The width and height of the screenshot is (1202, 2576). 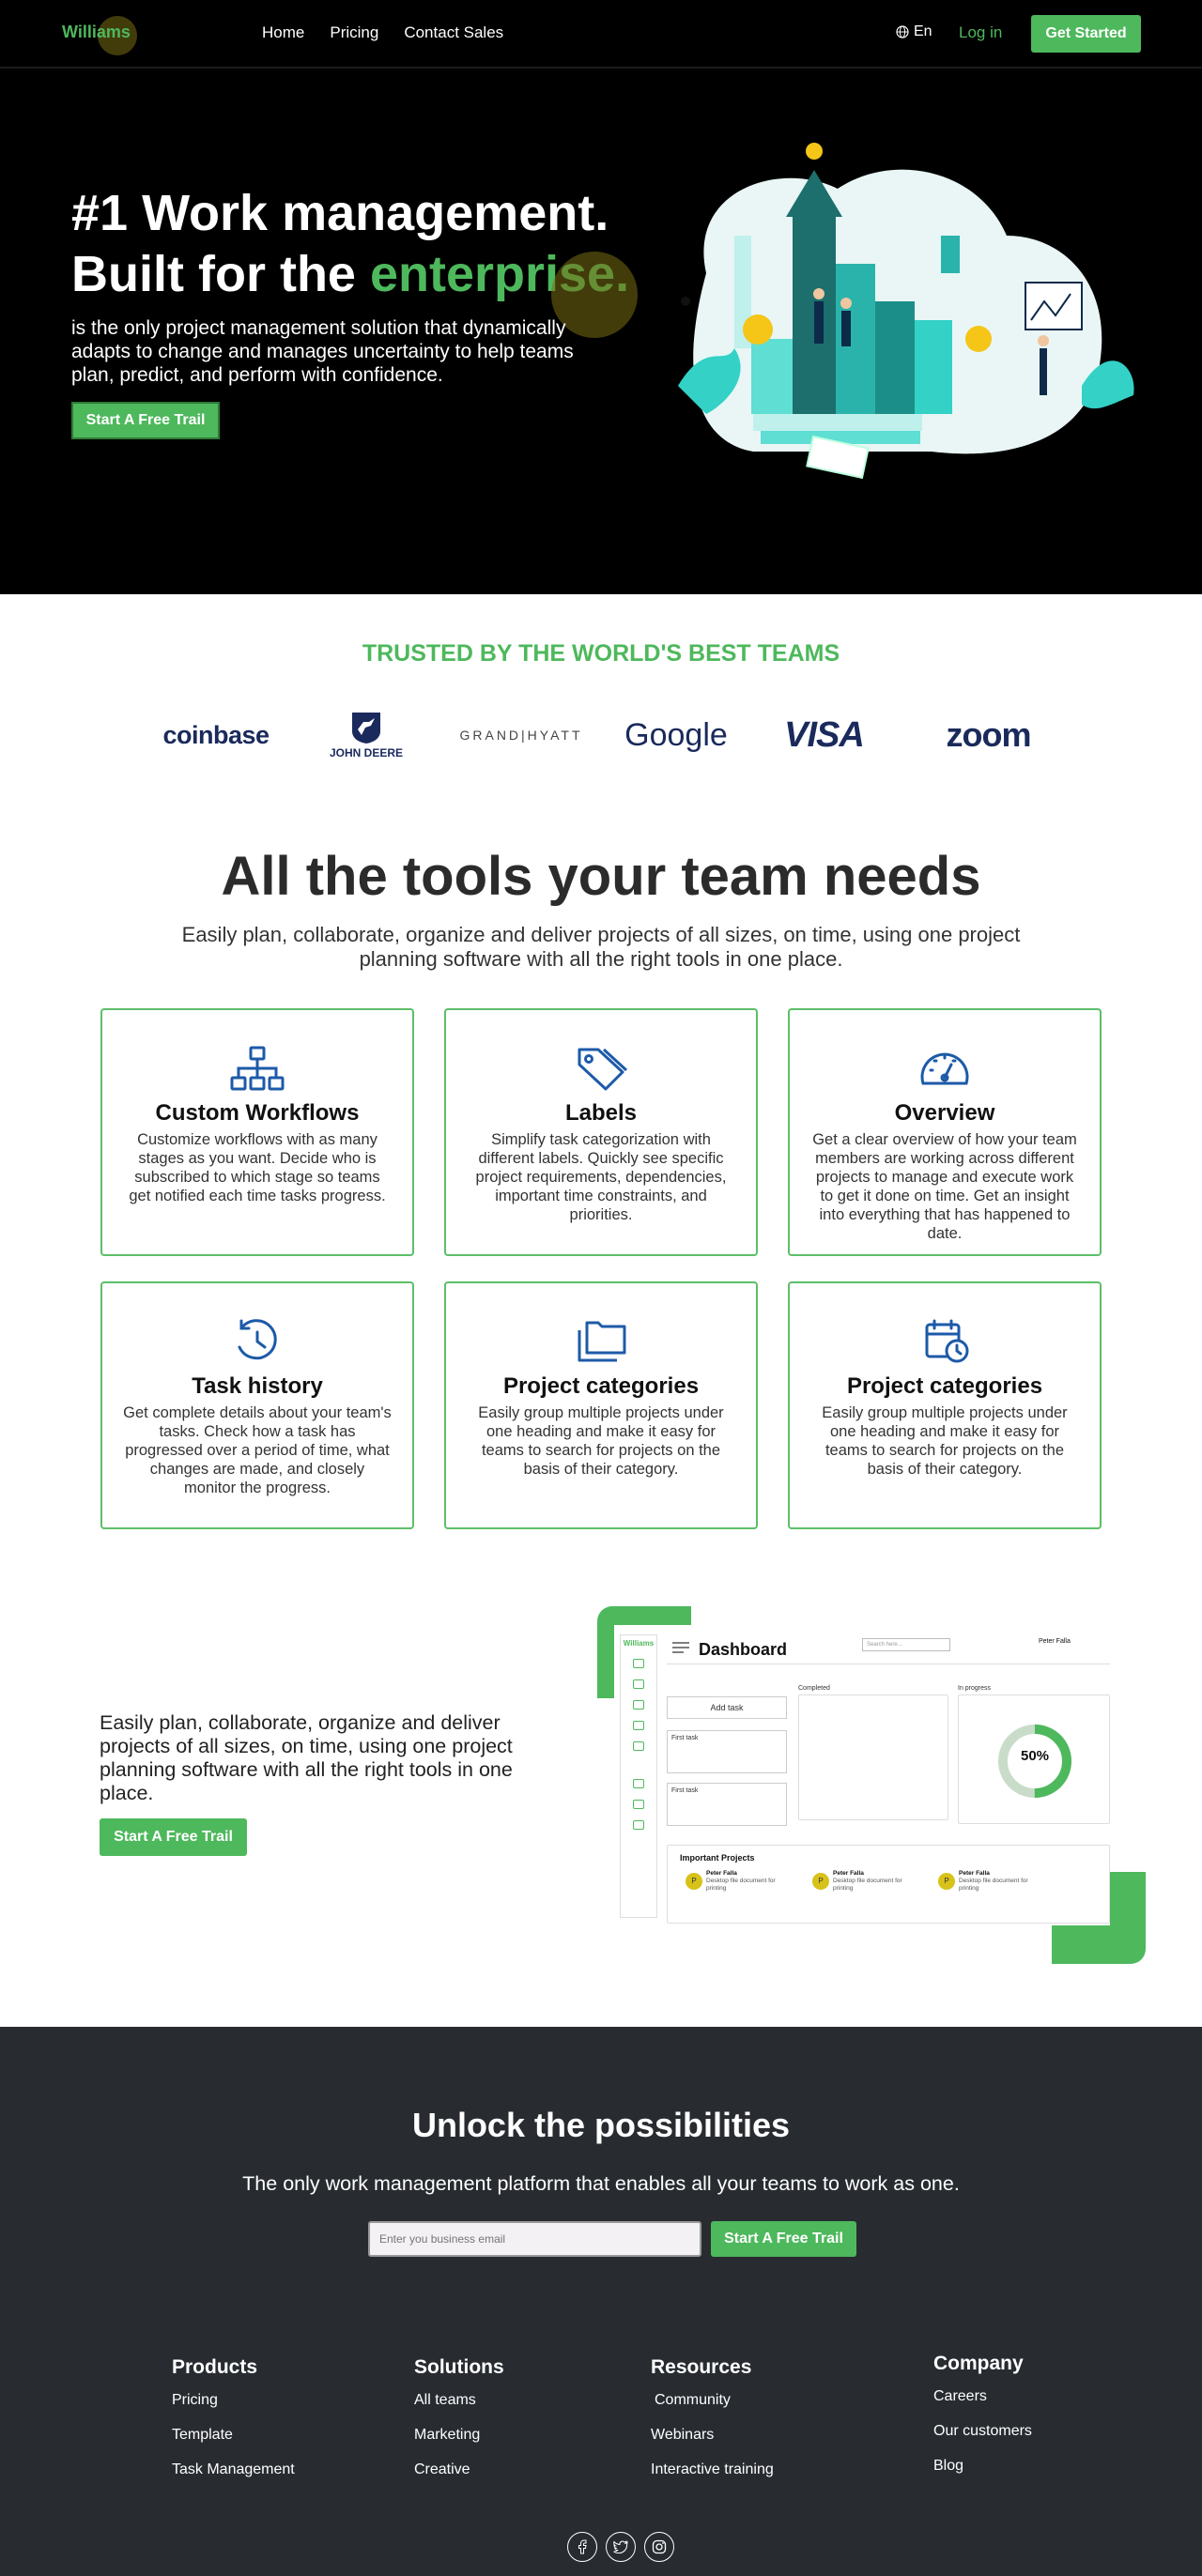 What do you see at coordinates (534, 2239) in the screenshot?
I see `business-email-input` at bounding box center [534, 2239].